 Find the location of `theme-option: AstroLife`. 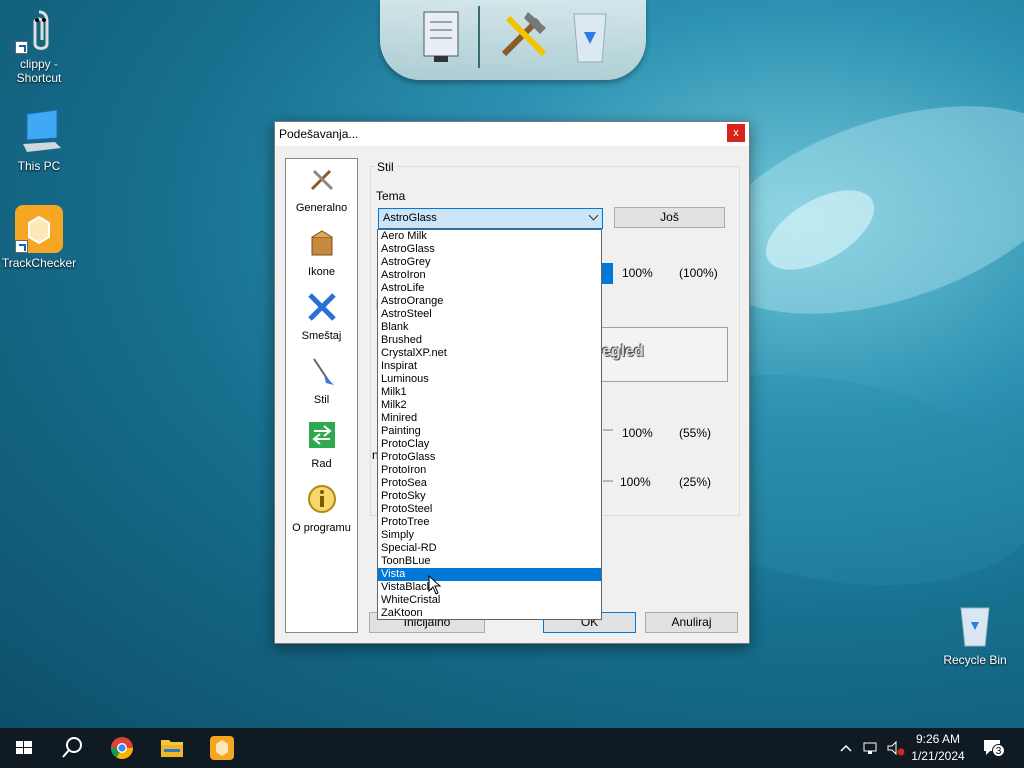

theme-option: AstroLife is located at coordinates (489, 288).